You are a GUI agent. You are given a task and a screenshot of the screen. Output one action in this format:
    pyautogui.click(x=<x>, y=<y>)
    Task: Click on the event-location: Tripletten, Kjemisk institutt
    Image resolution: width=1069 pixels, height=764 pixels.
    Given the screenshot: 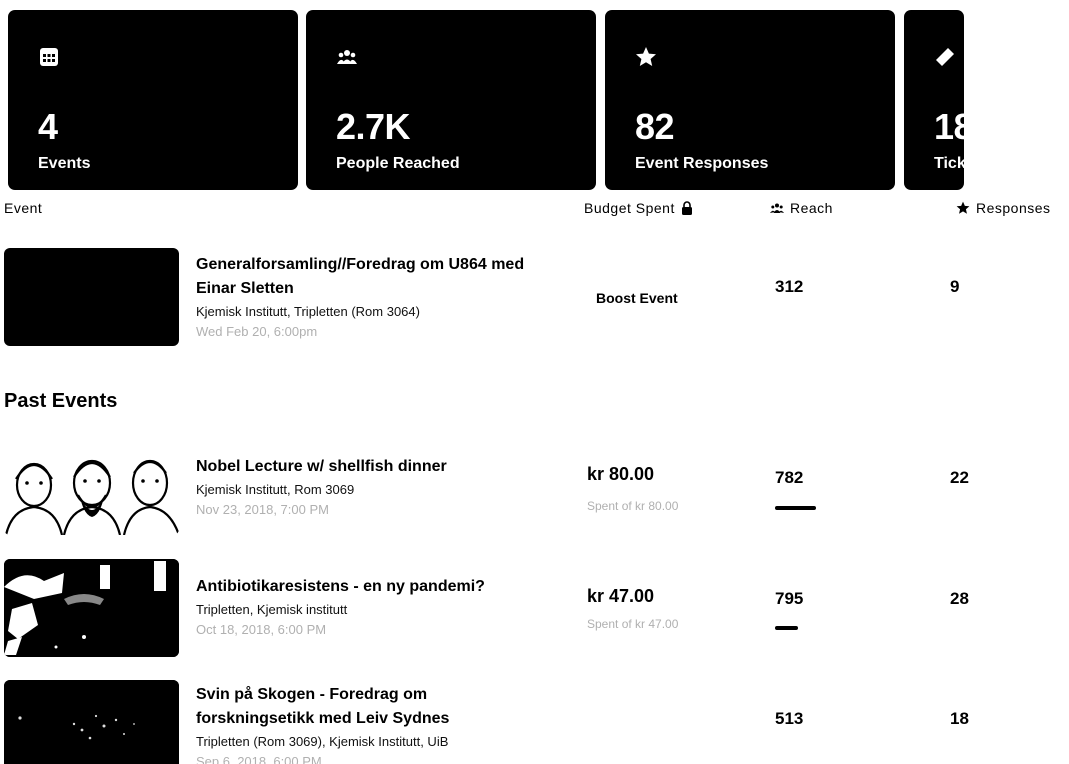 What is the action you would take?
    pyautogui.click(x=272, y=609)
    